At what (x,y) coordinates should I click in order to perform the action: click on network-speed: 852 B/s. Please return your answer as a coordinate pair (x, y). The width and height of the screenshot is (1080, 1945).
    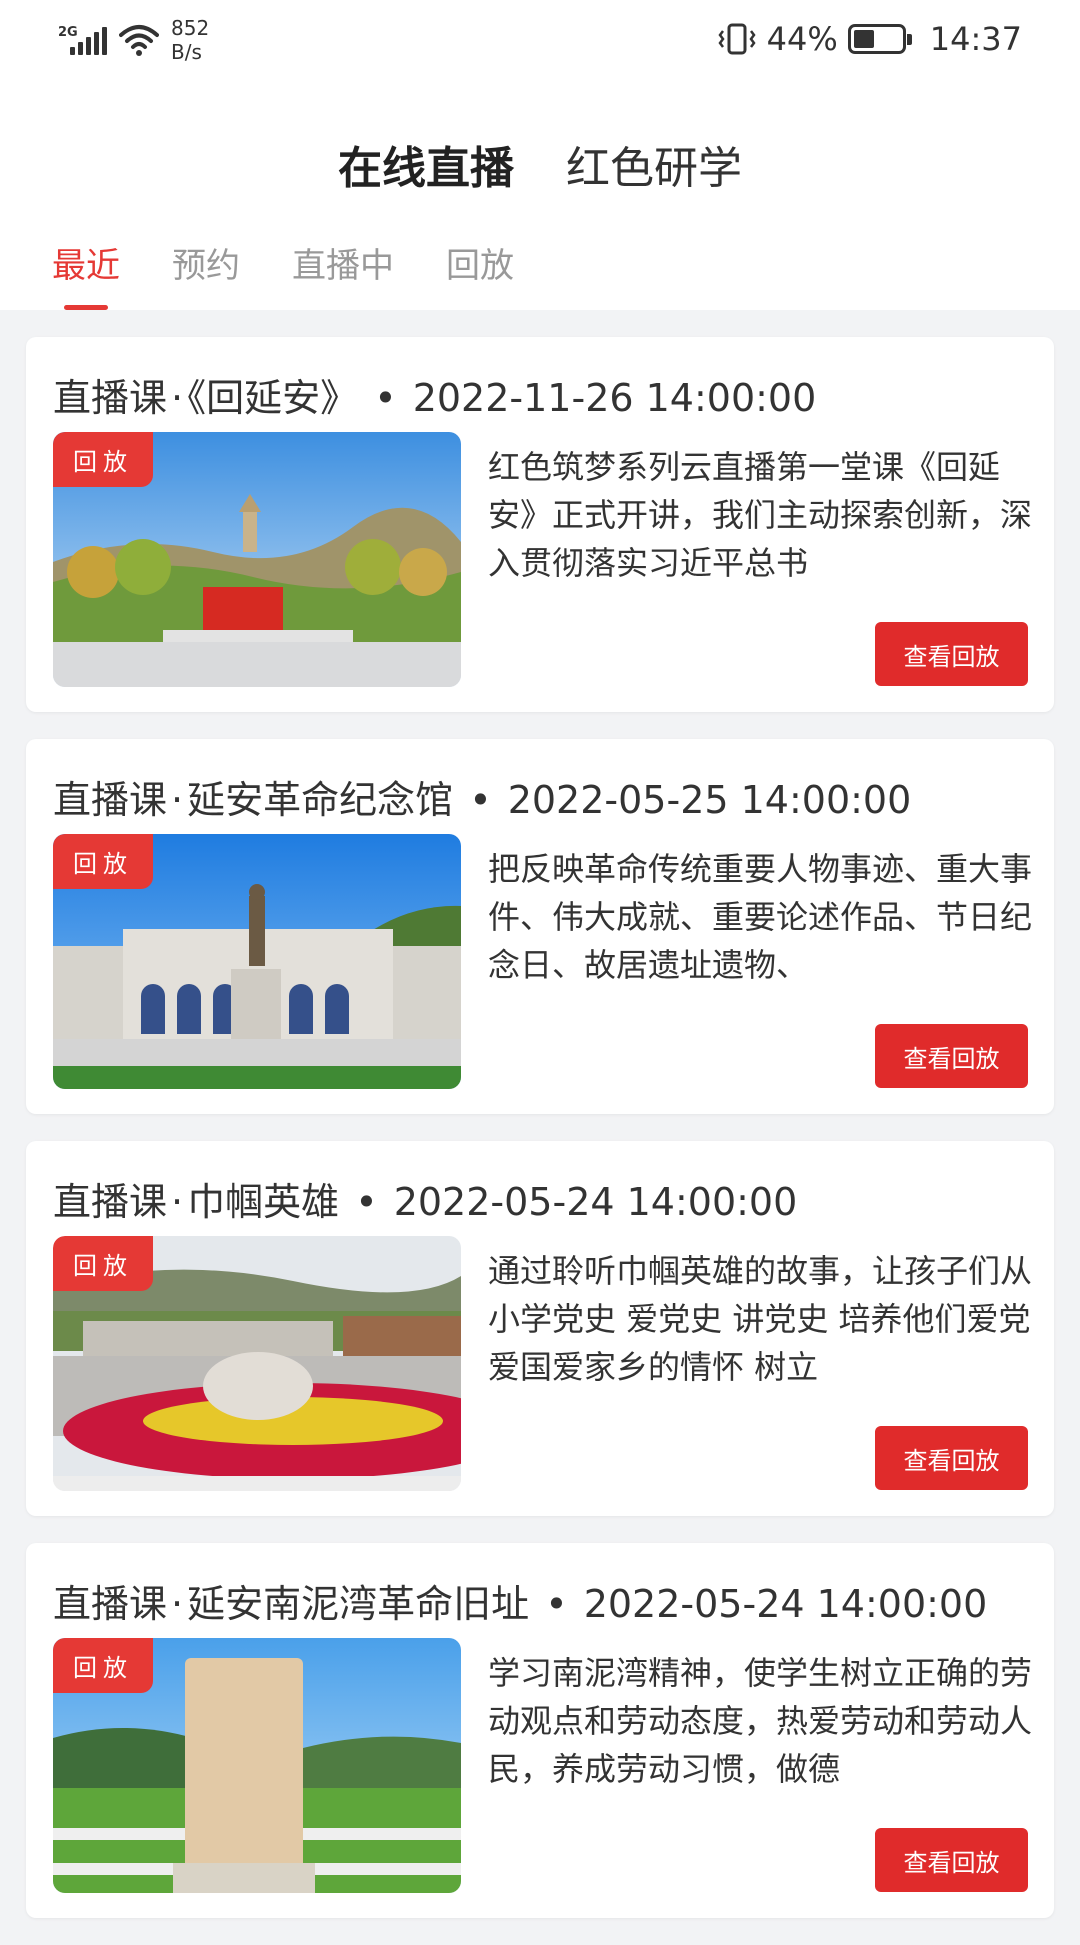
    Looking at the image, I should click on (190, 40).